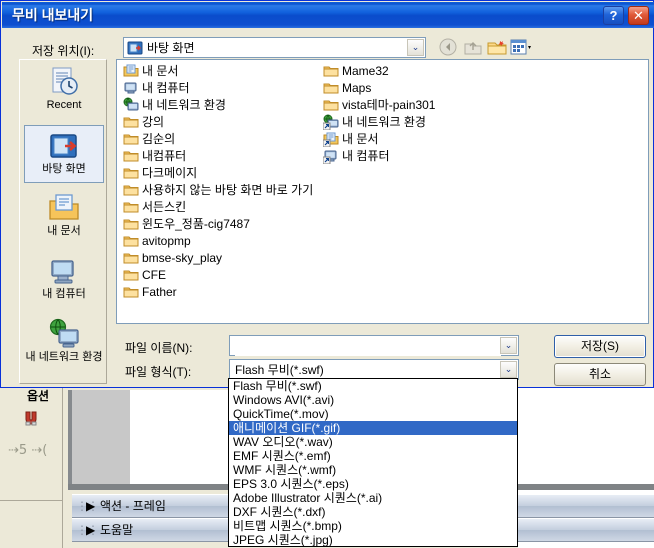 The height and width of the screenshot is (548, 654). What do you see at coordinates (182, 258) in the screenshot?
I see `file-list-item-label: bmse-sky_play` at bounding box center [182, 258].